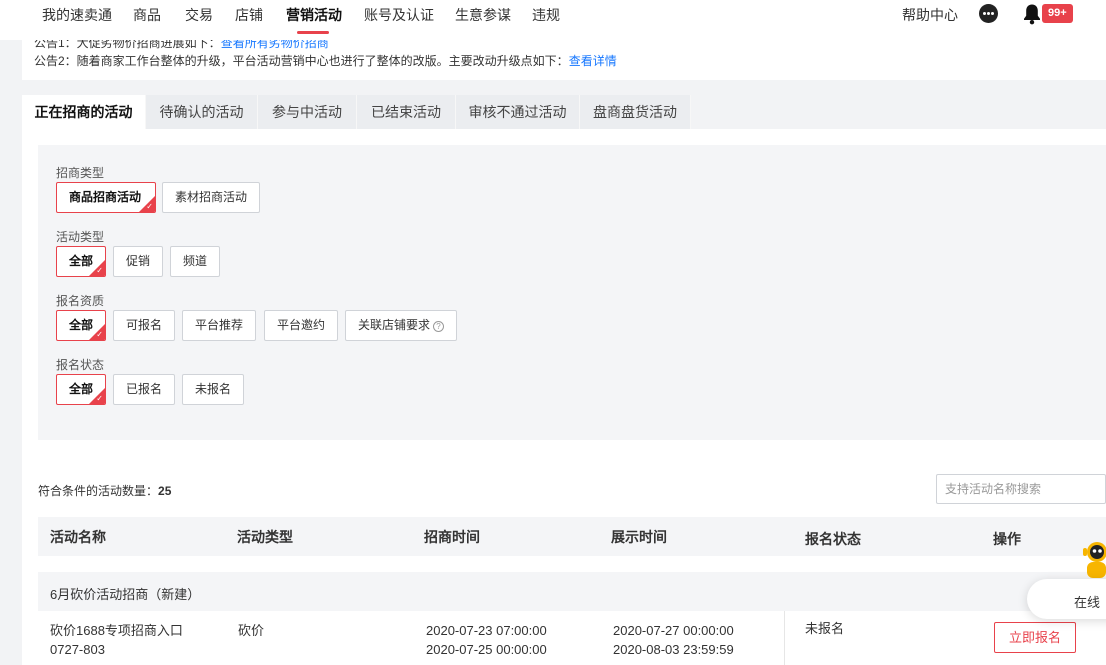 This screenshot has height=665, width=1106. I want to click on question-circle-icon: ?, so click(439, 326).